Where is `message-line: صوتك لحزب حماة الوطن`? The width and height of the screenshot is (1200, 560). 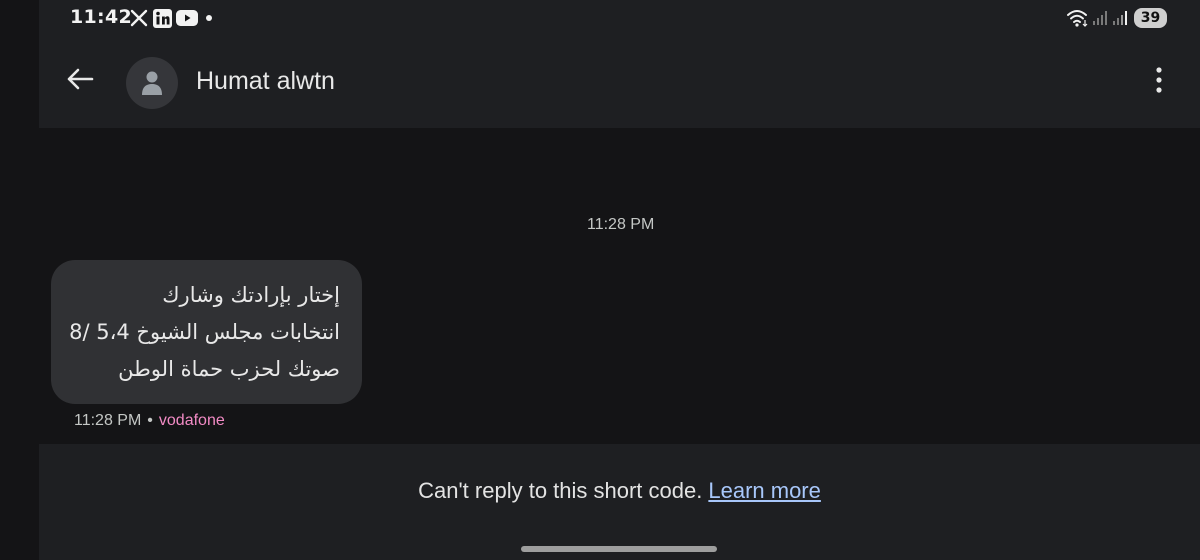 message-line: صوتك لحزب حماة الوطن is located at coordinates (229, 369).